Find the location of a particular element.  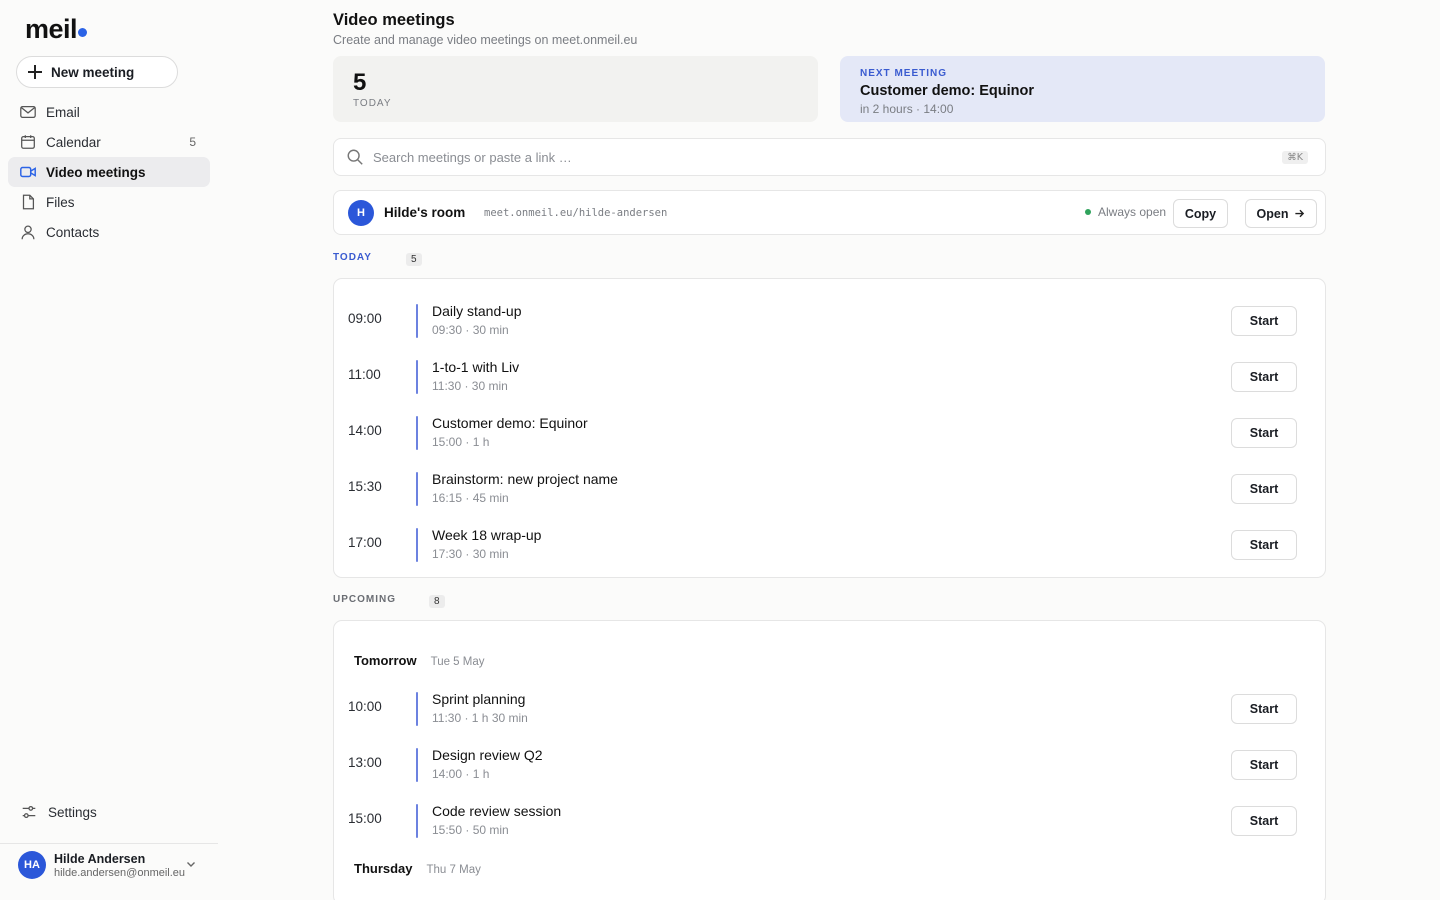

sidebar-item-calendar: Calendar 5 is located at coordinates (109, 142).